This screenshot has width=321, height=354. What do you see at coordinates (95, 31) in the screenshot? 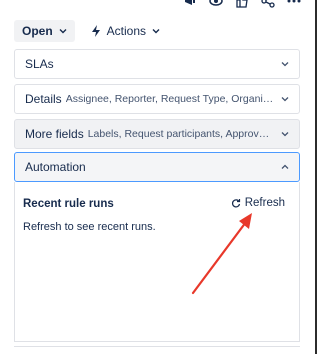
I see `lightning-icon` at bounding box center [95, 31].